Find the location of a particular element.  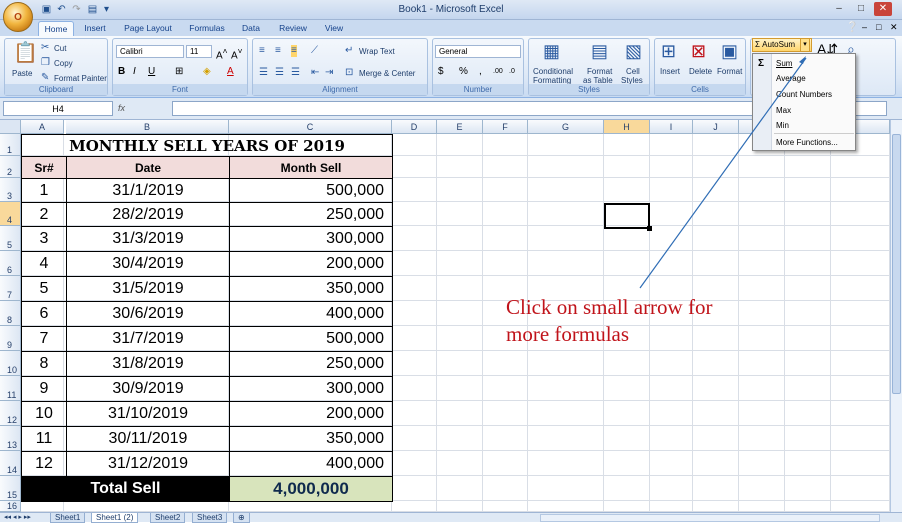

increase-decimal-icon: .00 is located at coordinates (498, 72).